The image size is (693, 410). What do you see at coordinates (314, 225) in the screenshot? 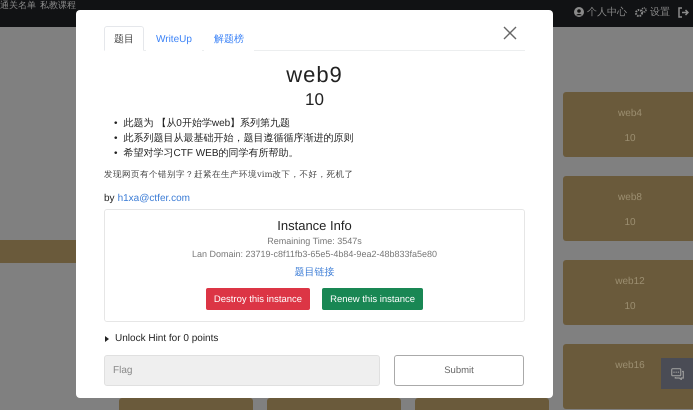
I see `instance-title: Instance Info` at bounding box center [314, 225].